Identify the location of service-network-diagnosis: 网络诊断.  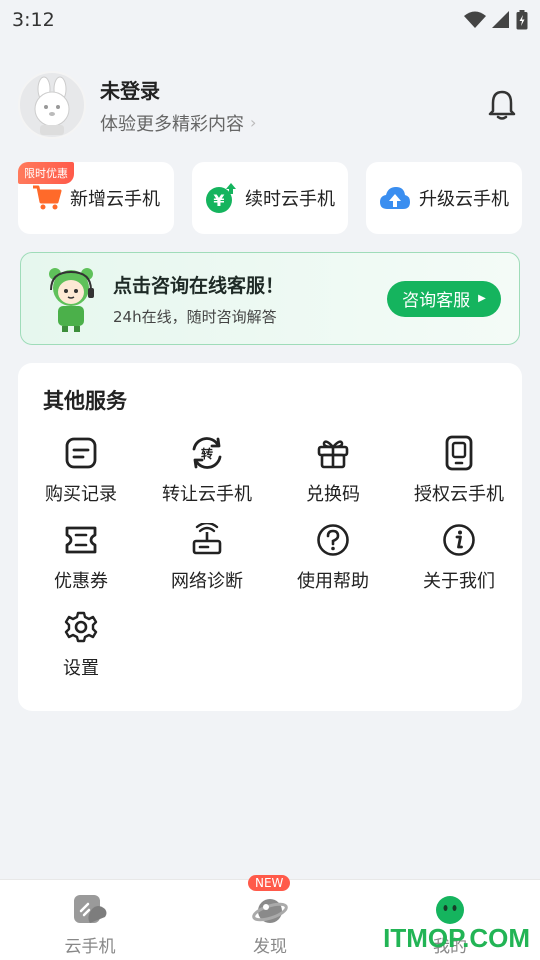
(207, 562).